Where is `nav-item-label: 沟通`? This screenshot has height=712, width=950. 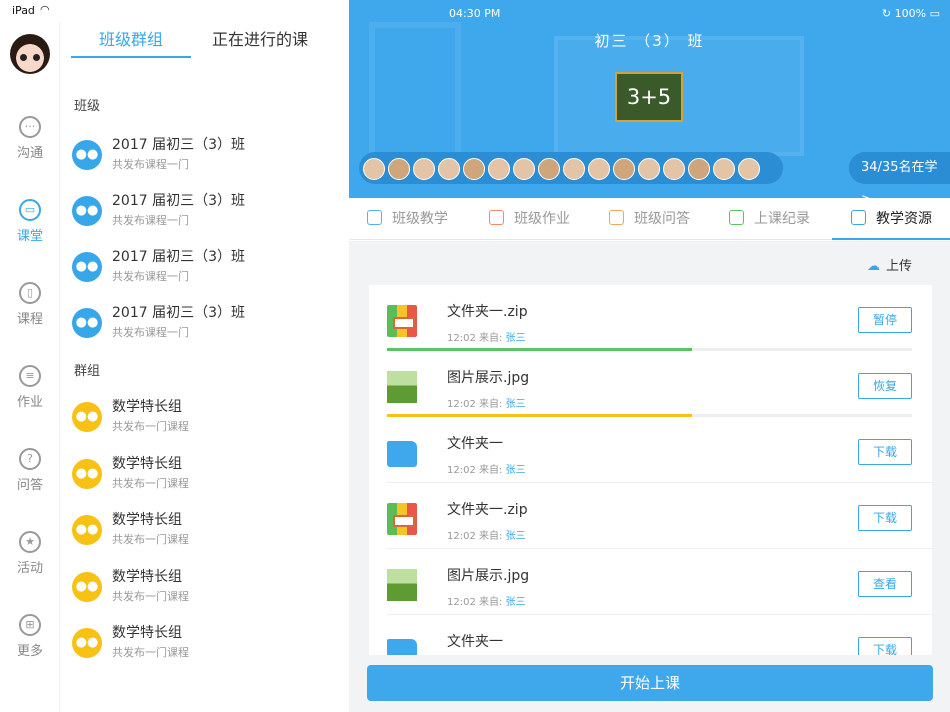
nav-item-label: 沟通 is located at coordinates (29, 153).